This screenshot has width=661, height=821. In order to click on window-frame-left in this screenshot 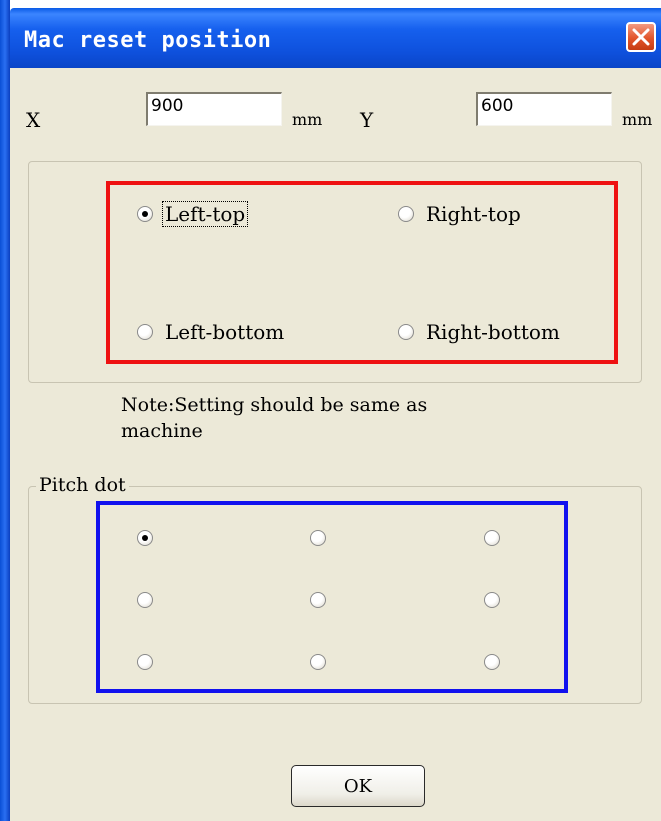, I will do `click(5, 410)`.